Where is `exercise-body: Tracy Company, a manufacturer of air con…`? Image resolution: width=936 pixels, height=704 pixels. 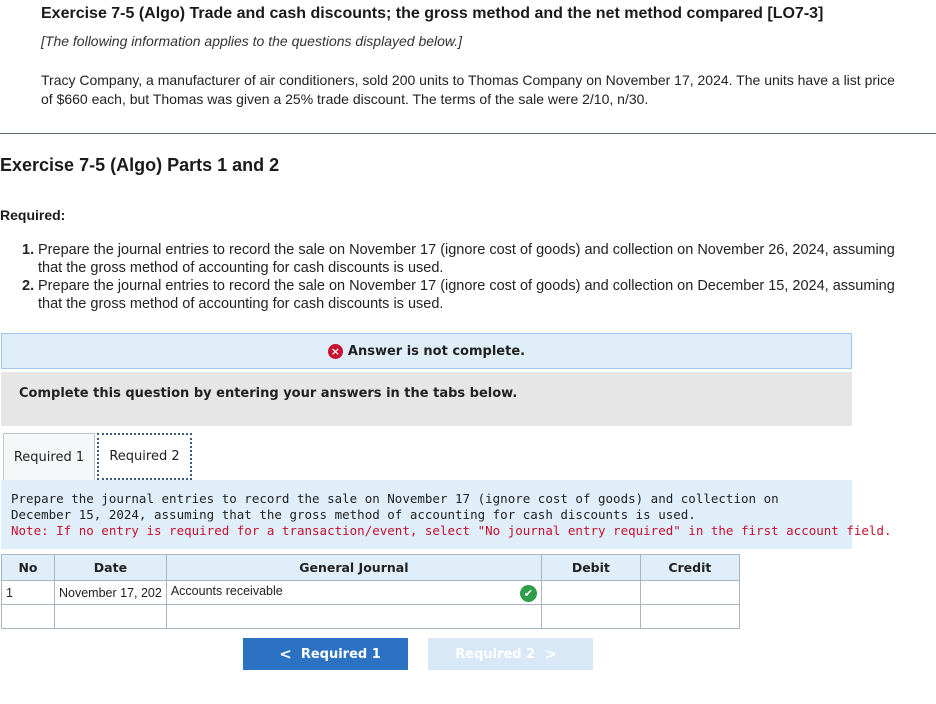
exercise-body: Tracy Company, a manufacturer of air con… is located at coordinates (468, 89).